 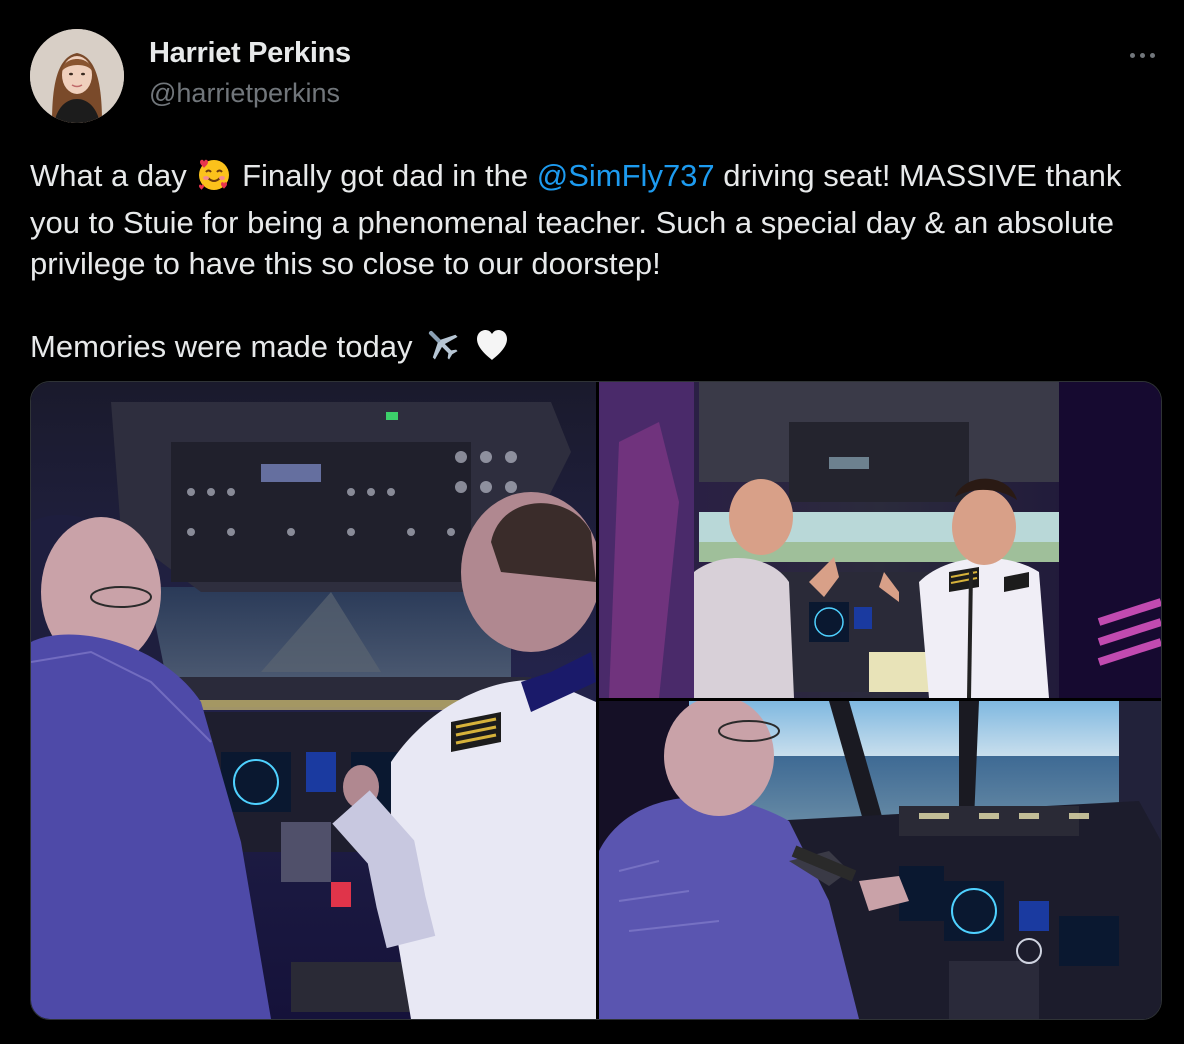 I want to click on avatar, so click(x=77, y=76).